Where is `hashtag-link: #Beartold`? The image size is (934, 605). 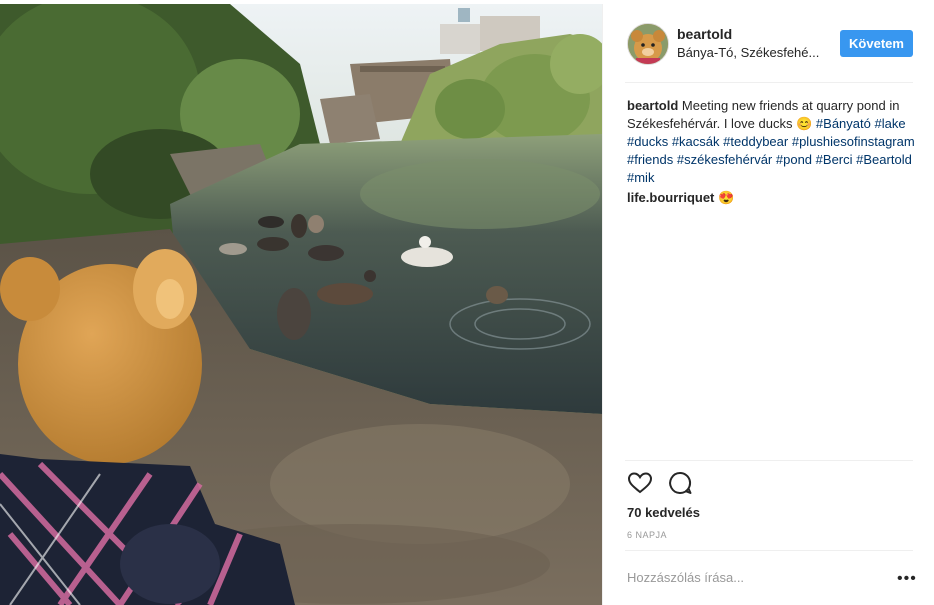
hashtag-link: #Beartold is located at coordinates (884, 159).